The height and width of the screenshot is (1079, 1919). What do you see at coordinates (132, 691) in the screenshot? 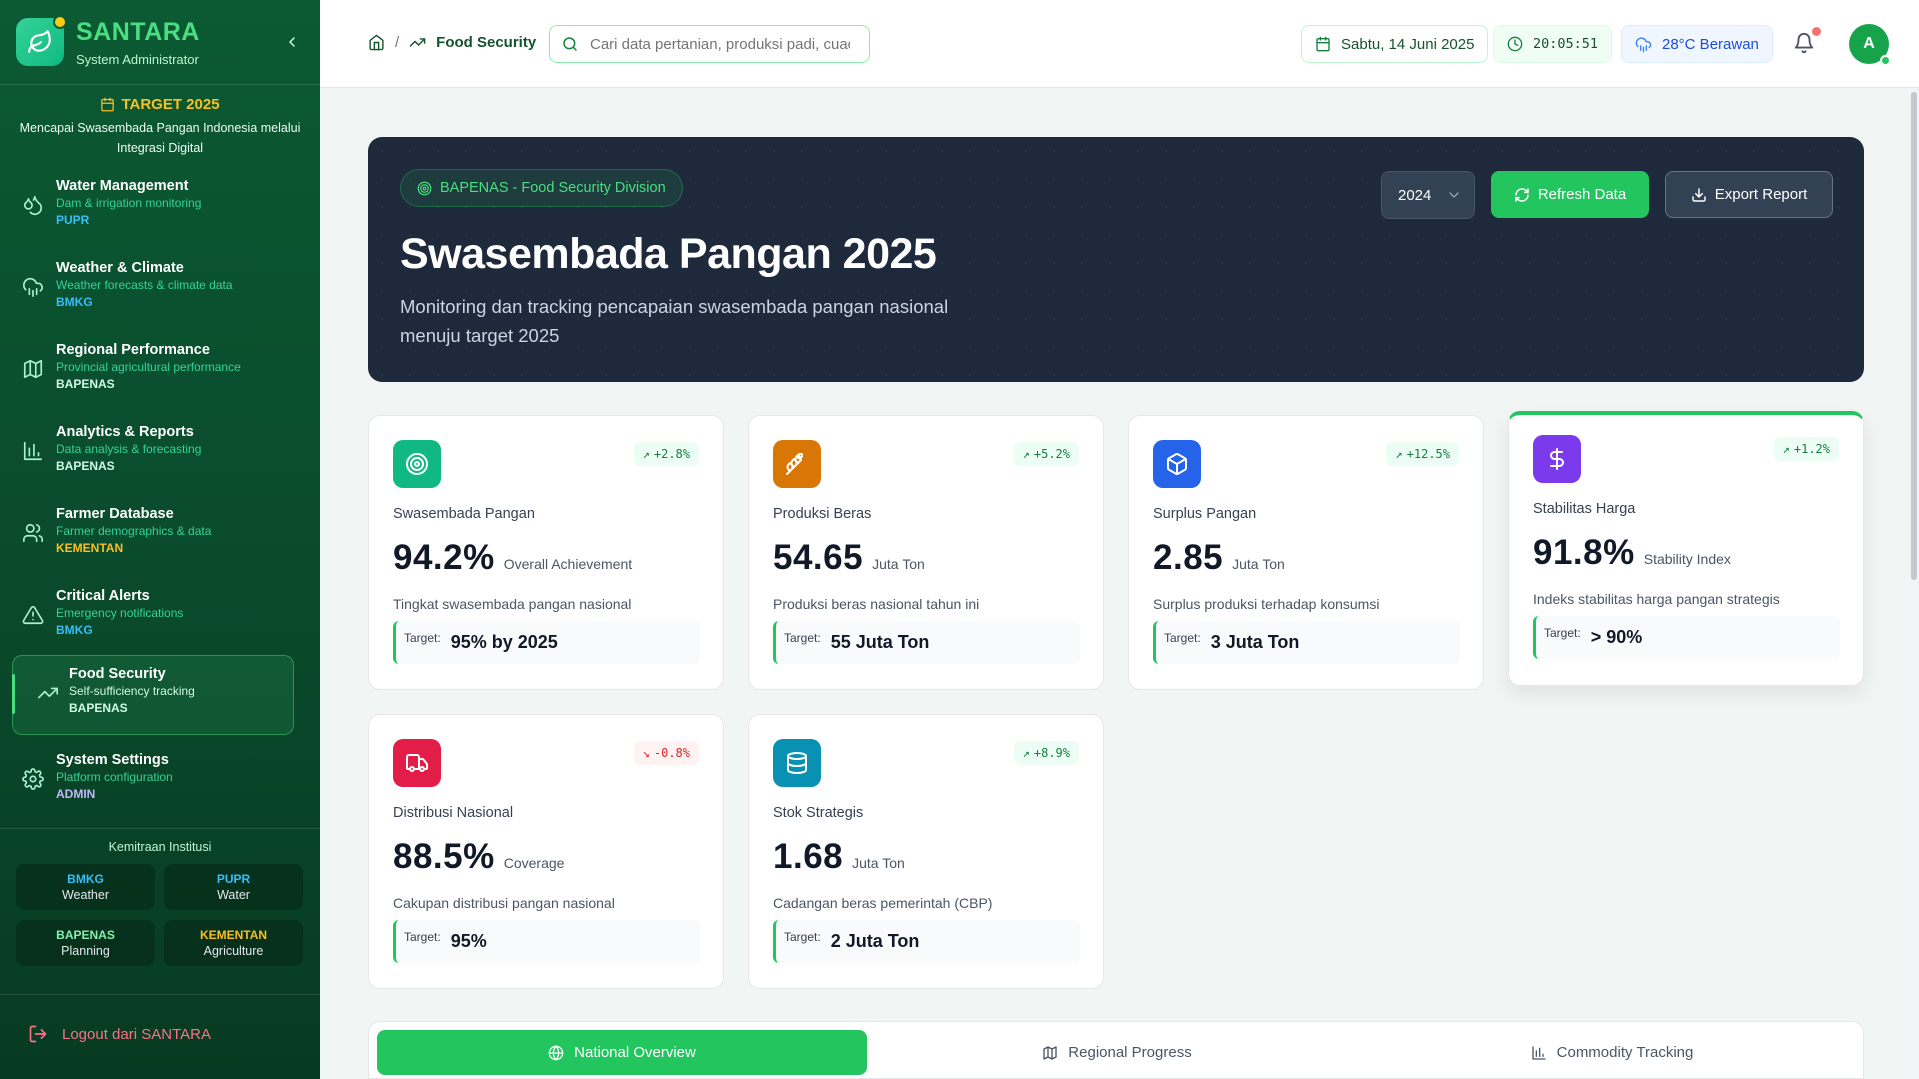
I see `nav-subtitle: Self-sufficiency tracking` at bounding box center [132, 691].